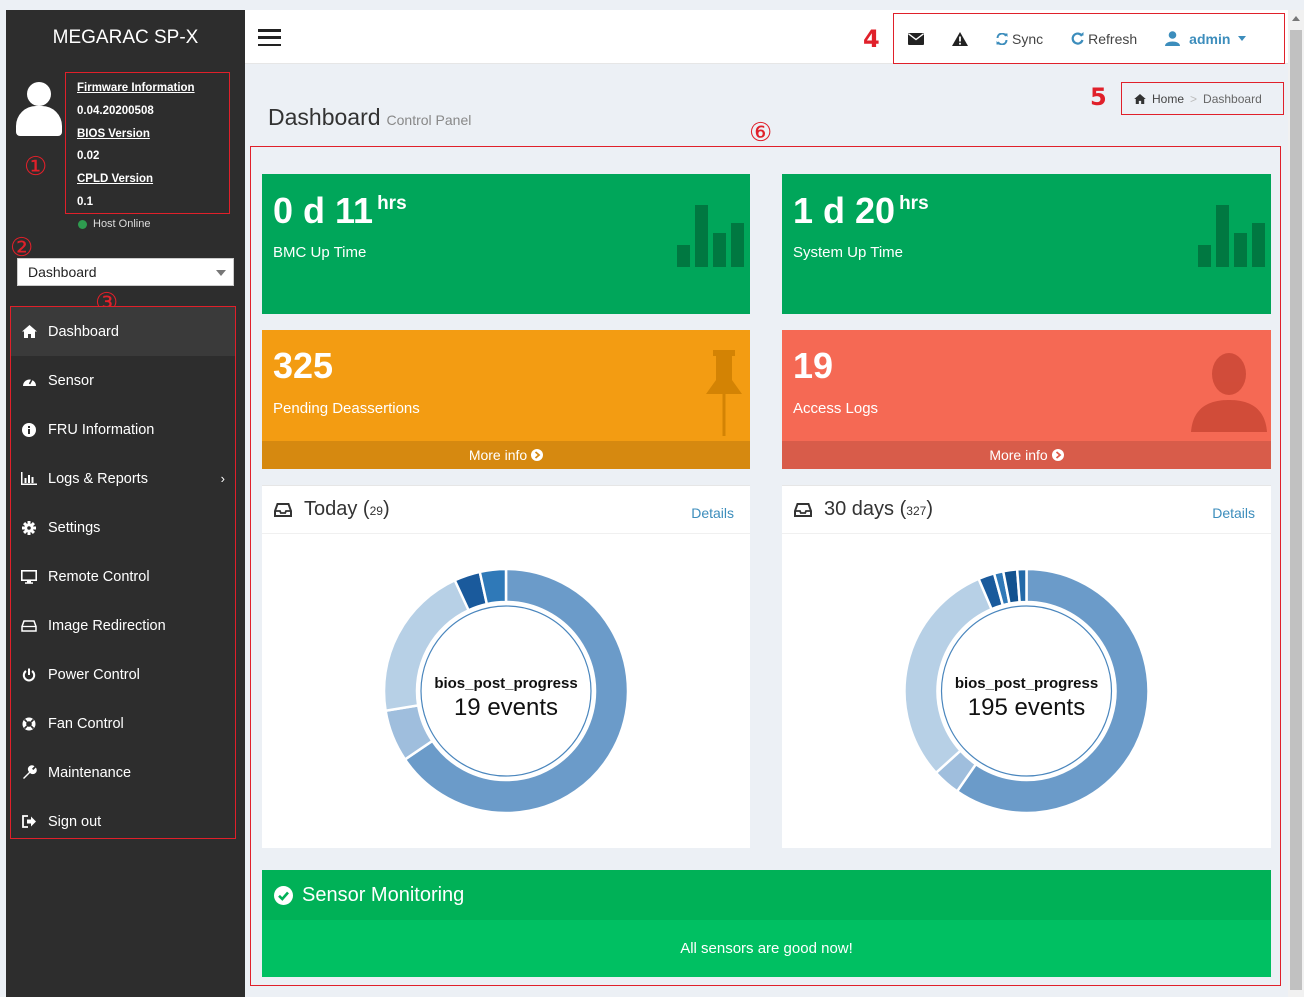 The width and height of the screenshot is (1304, 997). Describe the element at coordinates (85, 201) in the screenshot. I see `cpld-version: 0.1` at that location.